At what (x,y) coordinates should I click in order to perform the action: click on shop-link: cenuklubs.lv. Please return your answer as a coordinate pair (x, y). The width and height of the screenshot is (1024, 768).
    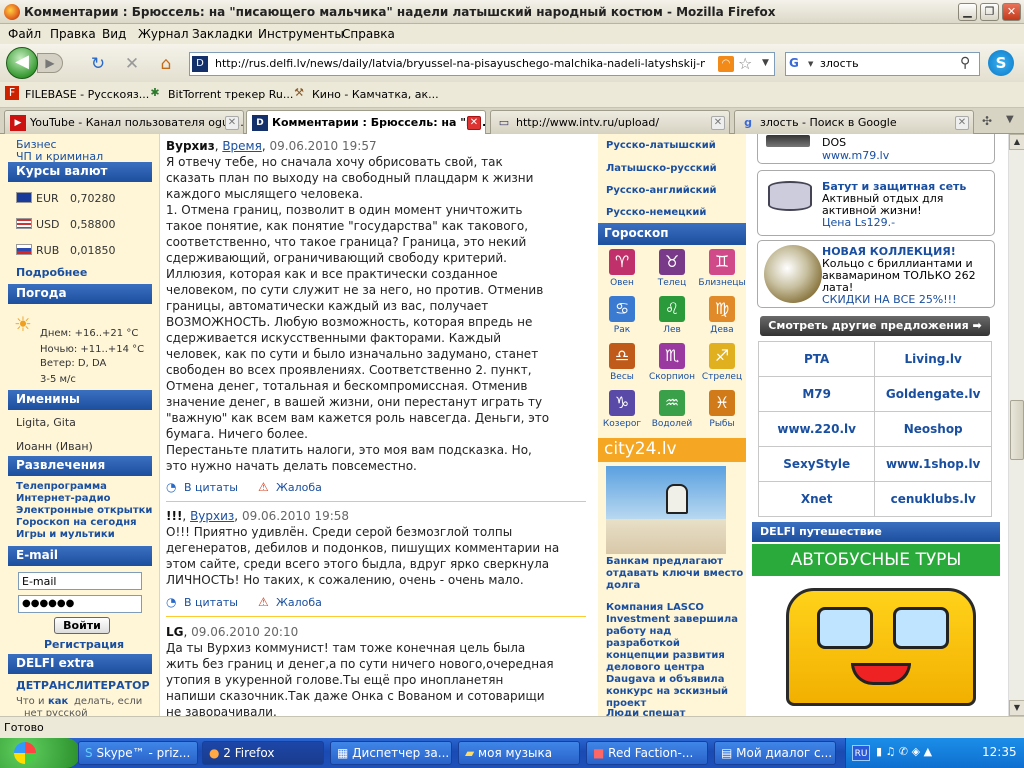
    Looking at the image, I should click on (933, 499).